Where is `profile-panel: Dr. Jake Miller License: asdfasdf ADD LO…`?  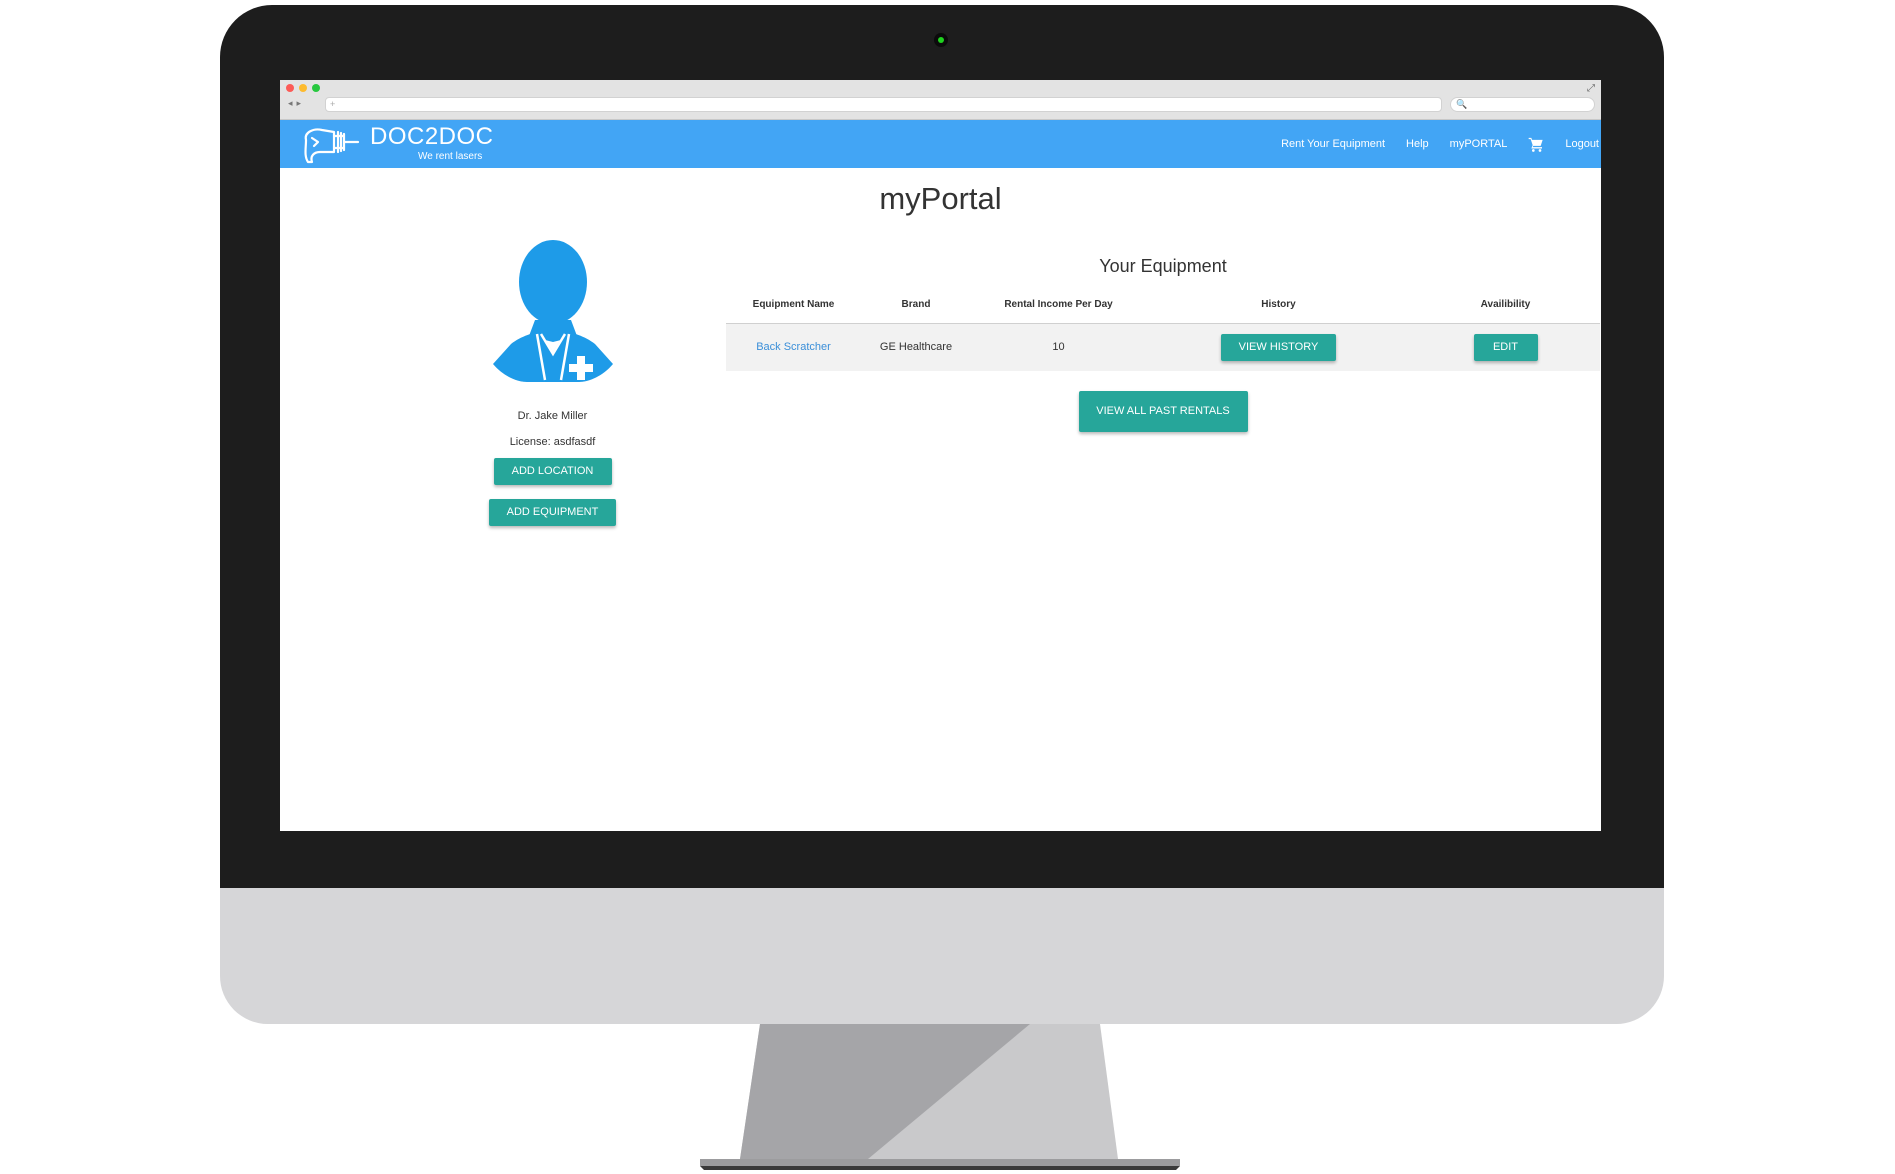
profile-panel: Dr. Jake Miller License: asdfasdf ADD LO… is located at coordinates (552, 383).